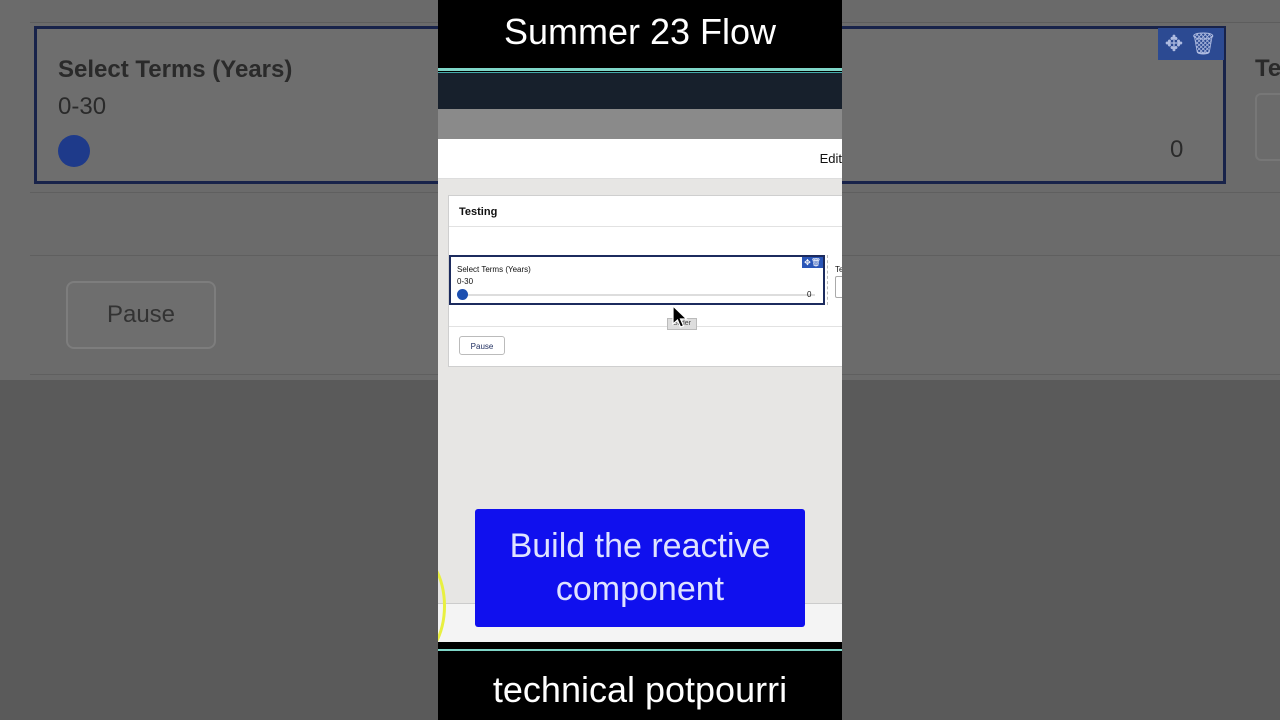 The image size is (1280, 720). What do you see at coordinates (645, 326) in the screenshot?
I see `card-footer-divider` at bounding box center [645, 326].